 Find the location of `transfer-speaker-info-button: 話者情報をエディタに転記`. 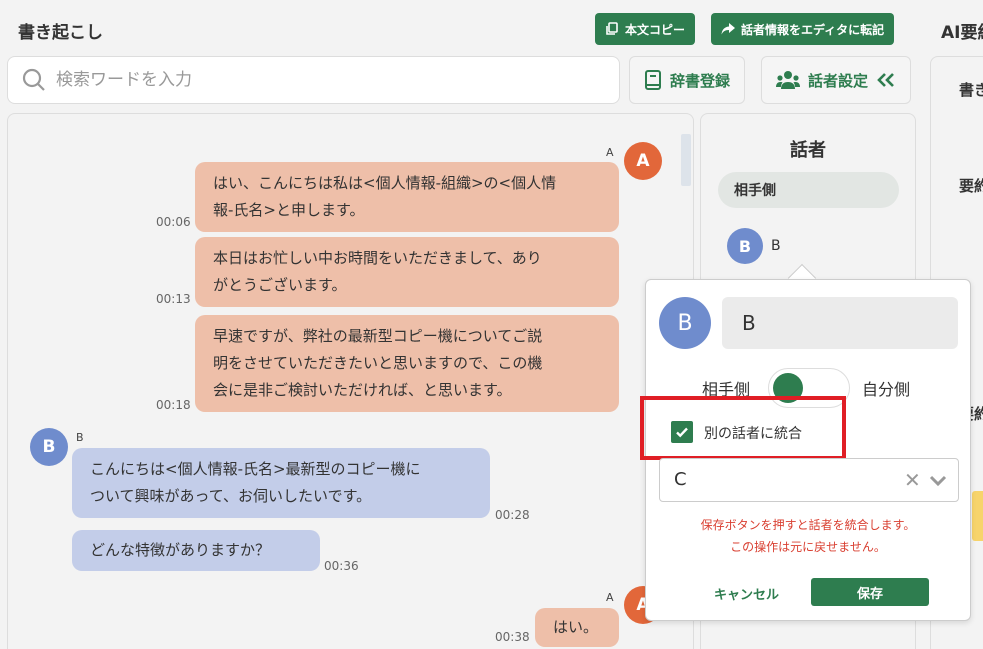

transfer-speaker-info-button: 話者情報をエディタに転記 is located at coordinates (803, 29).